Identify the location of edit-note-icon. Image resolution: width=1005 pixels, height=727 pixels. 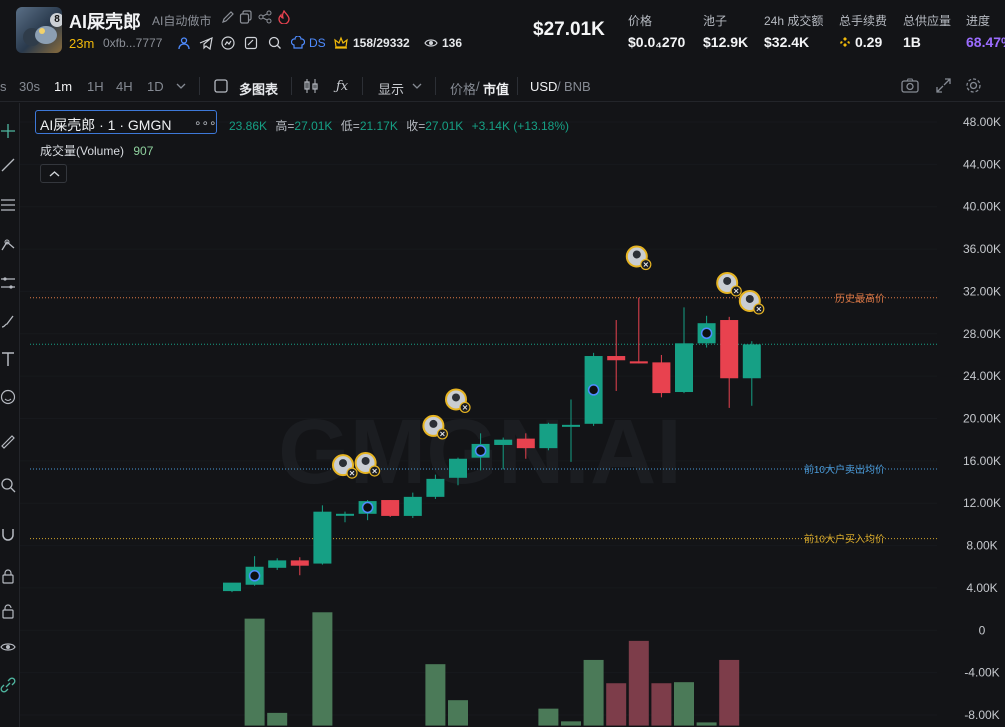
(251, 43).